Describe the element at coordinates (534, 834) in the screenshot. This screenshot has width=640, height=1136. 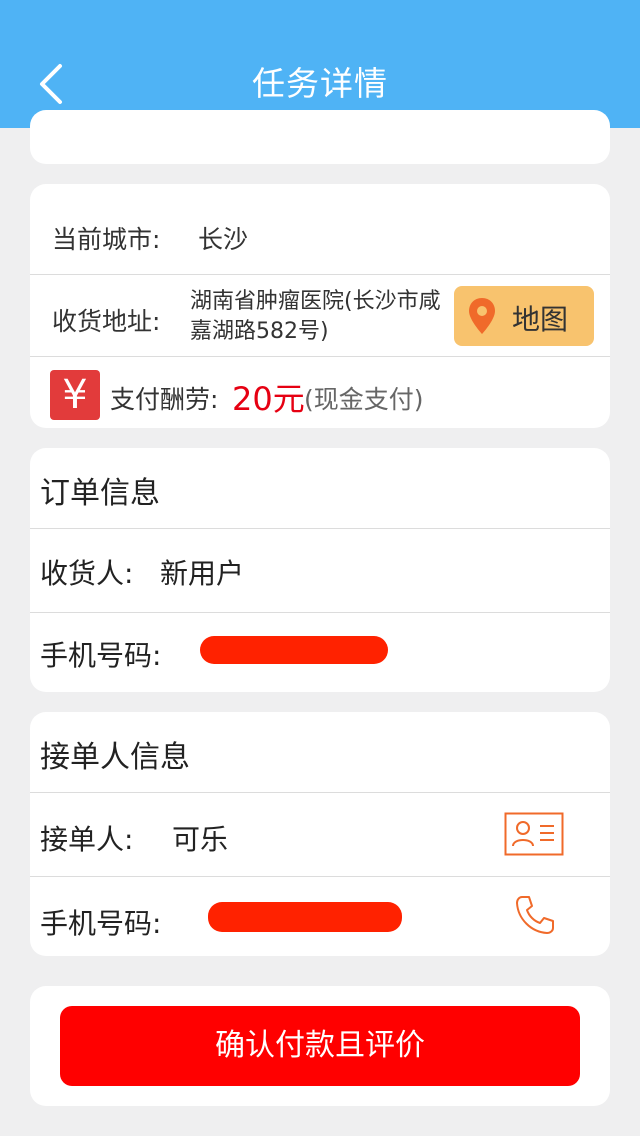
I see `contact-card-icon` at that location.